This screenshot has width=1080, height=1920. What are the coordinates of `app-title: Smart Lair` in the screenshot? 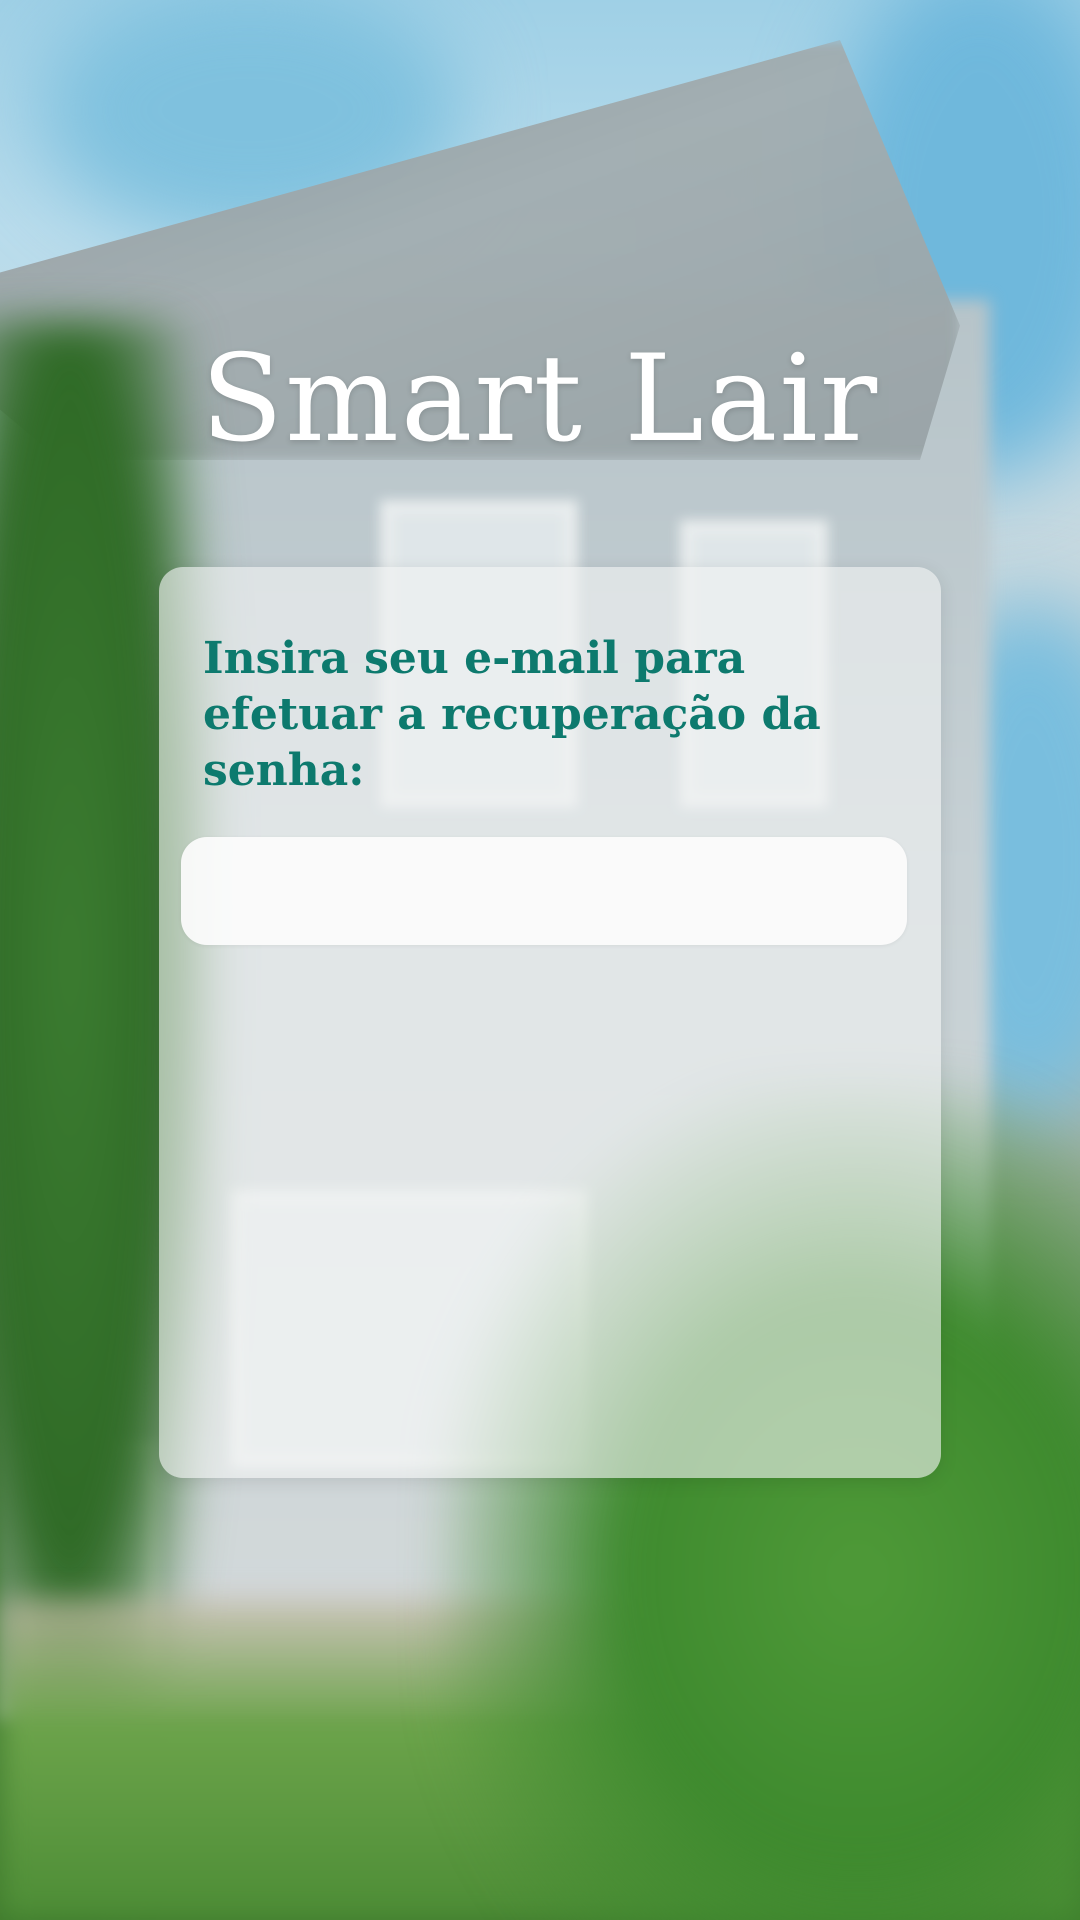 It's located at (540, 399).